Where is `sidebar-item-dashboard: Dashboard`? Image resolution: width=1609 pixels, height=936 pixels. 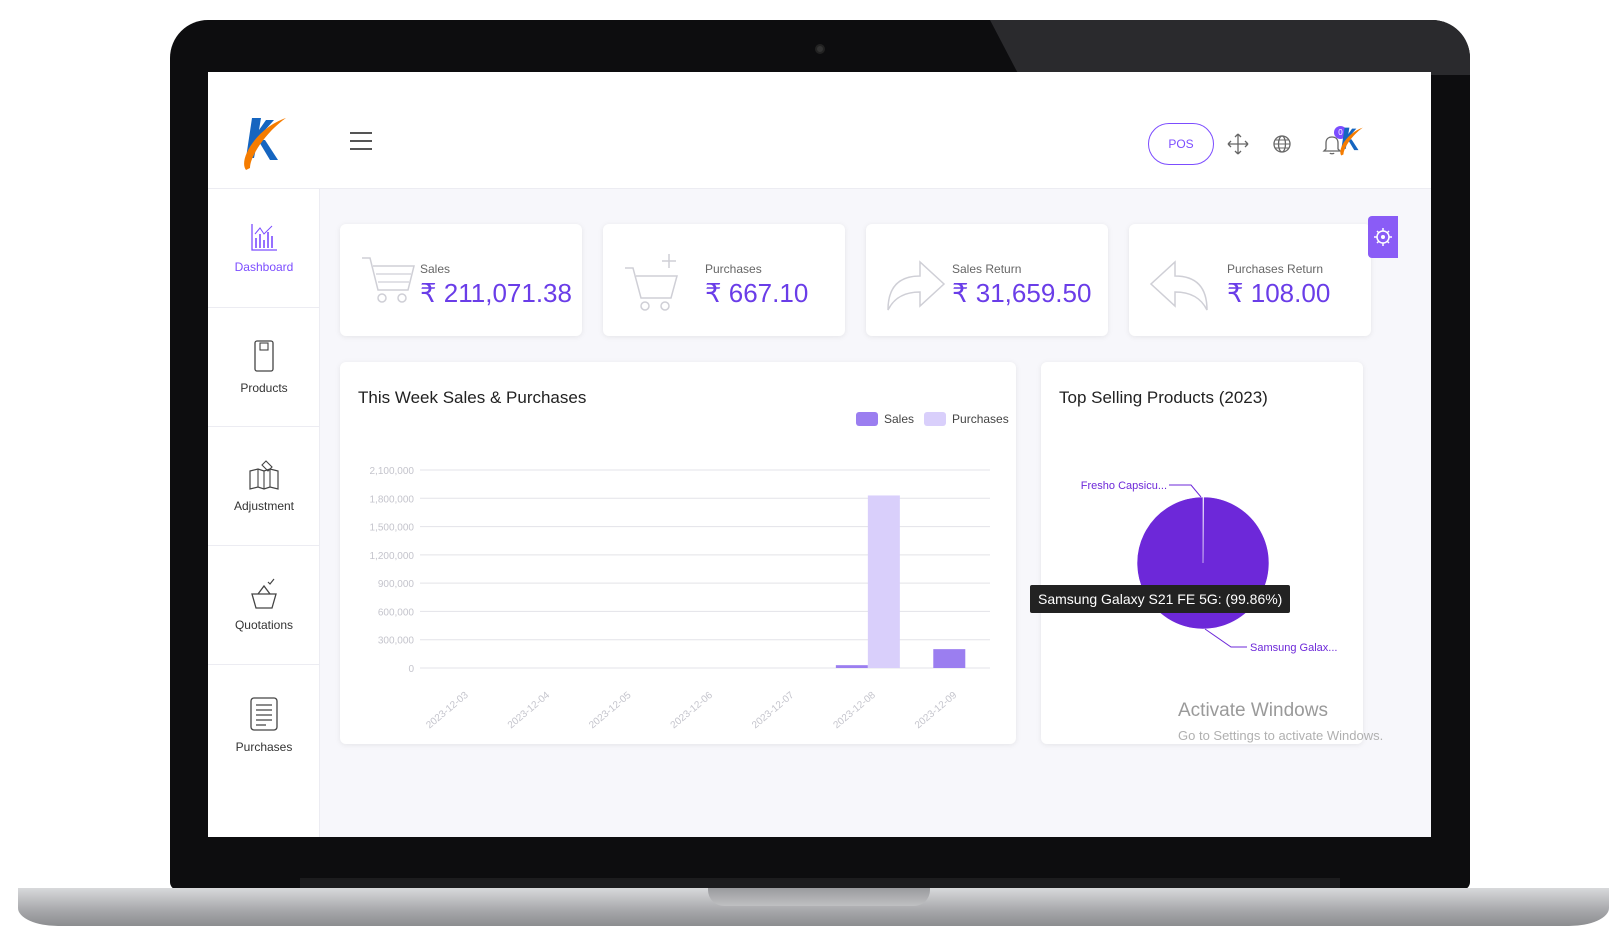
sidebar-item-dashboard: Dashboard is located at coordinates (264, 248).